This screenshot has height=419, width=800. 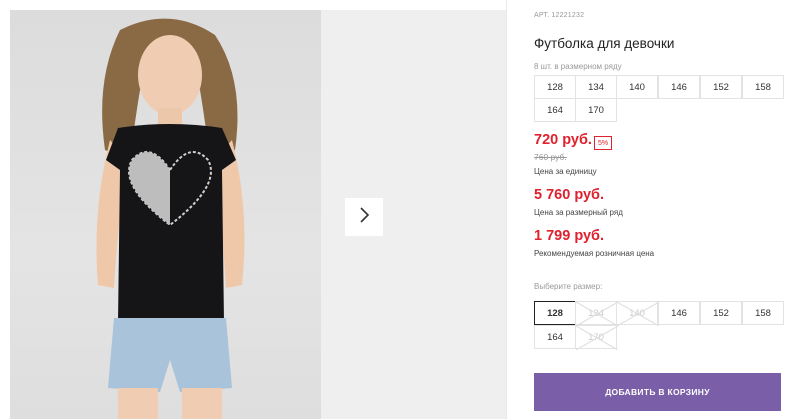 What do you see at coordinates (679, 87) in the screenshot?
I see `size-range-cell: 146` at bounding box center [679, 87].